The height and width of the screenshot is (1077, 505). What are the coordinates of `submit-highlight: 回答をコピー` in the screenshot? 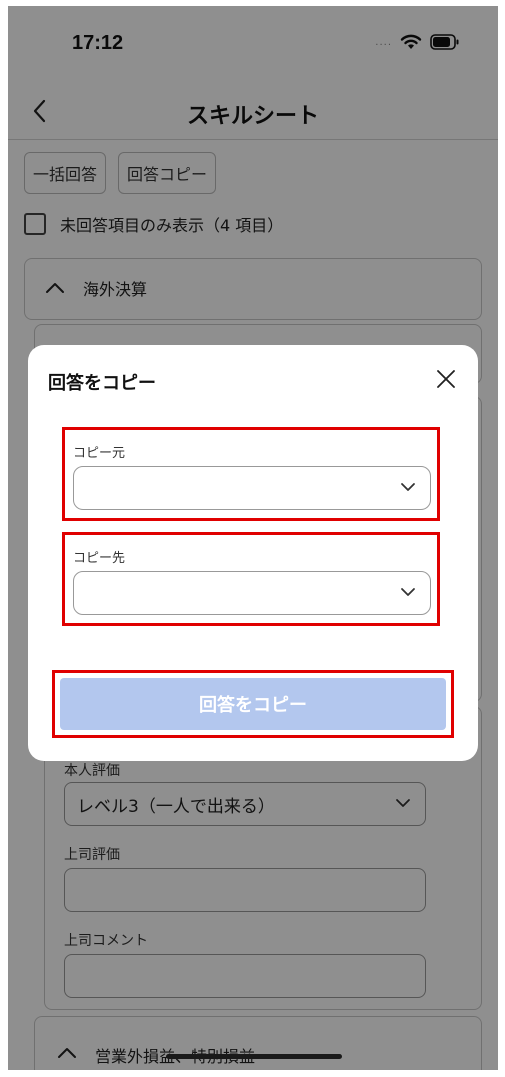 It's located at (253, 704).